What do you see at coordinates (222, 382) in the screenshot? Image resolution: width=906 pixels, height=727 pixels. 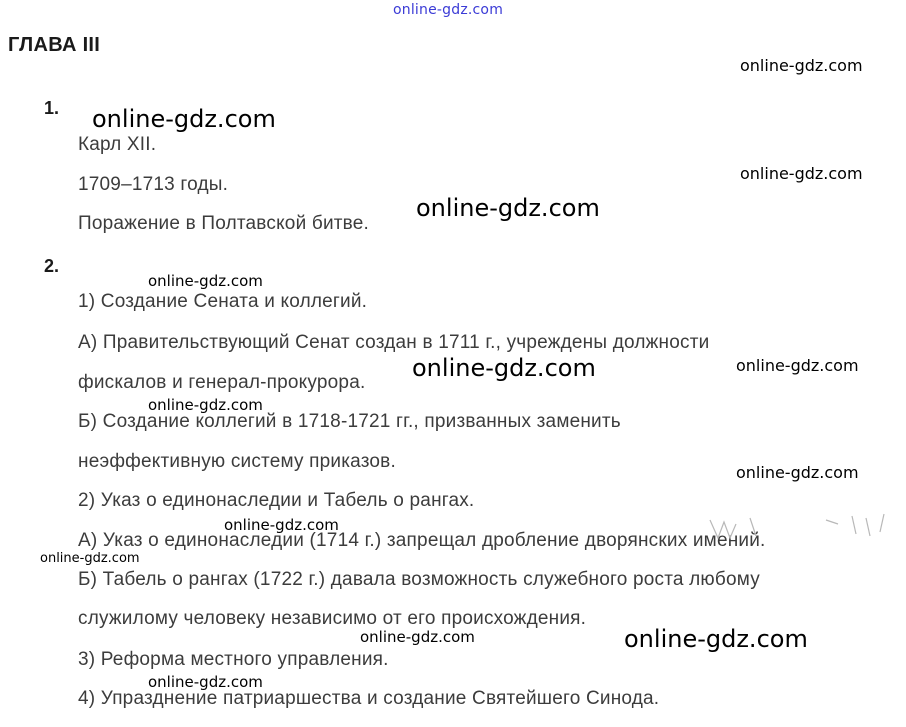 I see `q2-line-3: фискалов и генерал-прокурора.` at bounding box center [222, 382].